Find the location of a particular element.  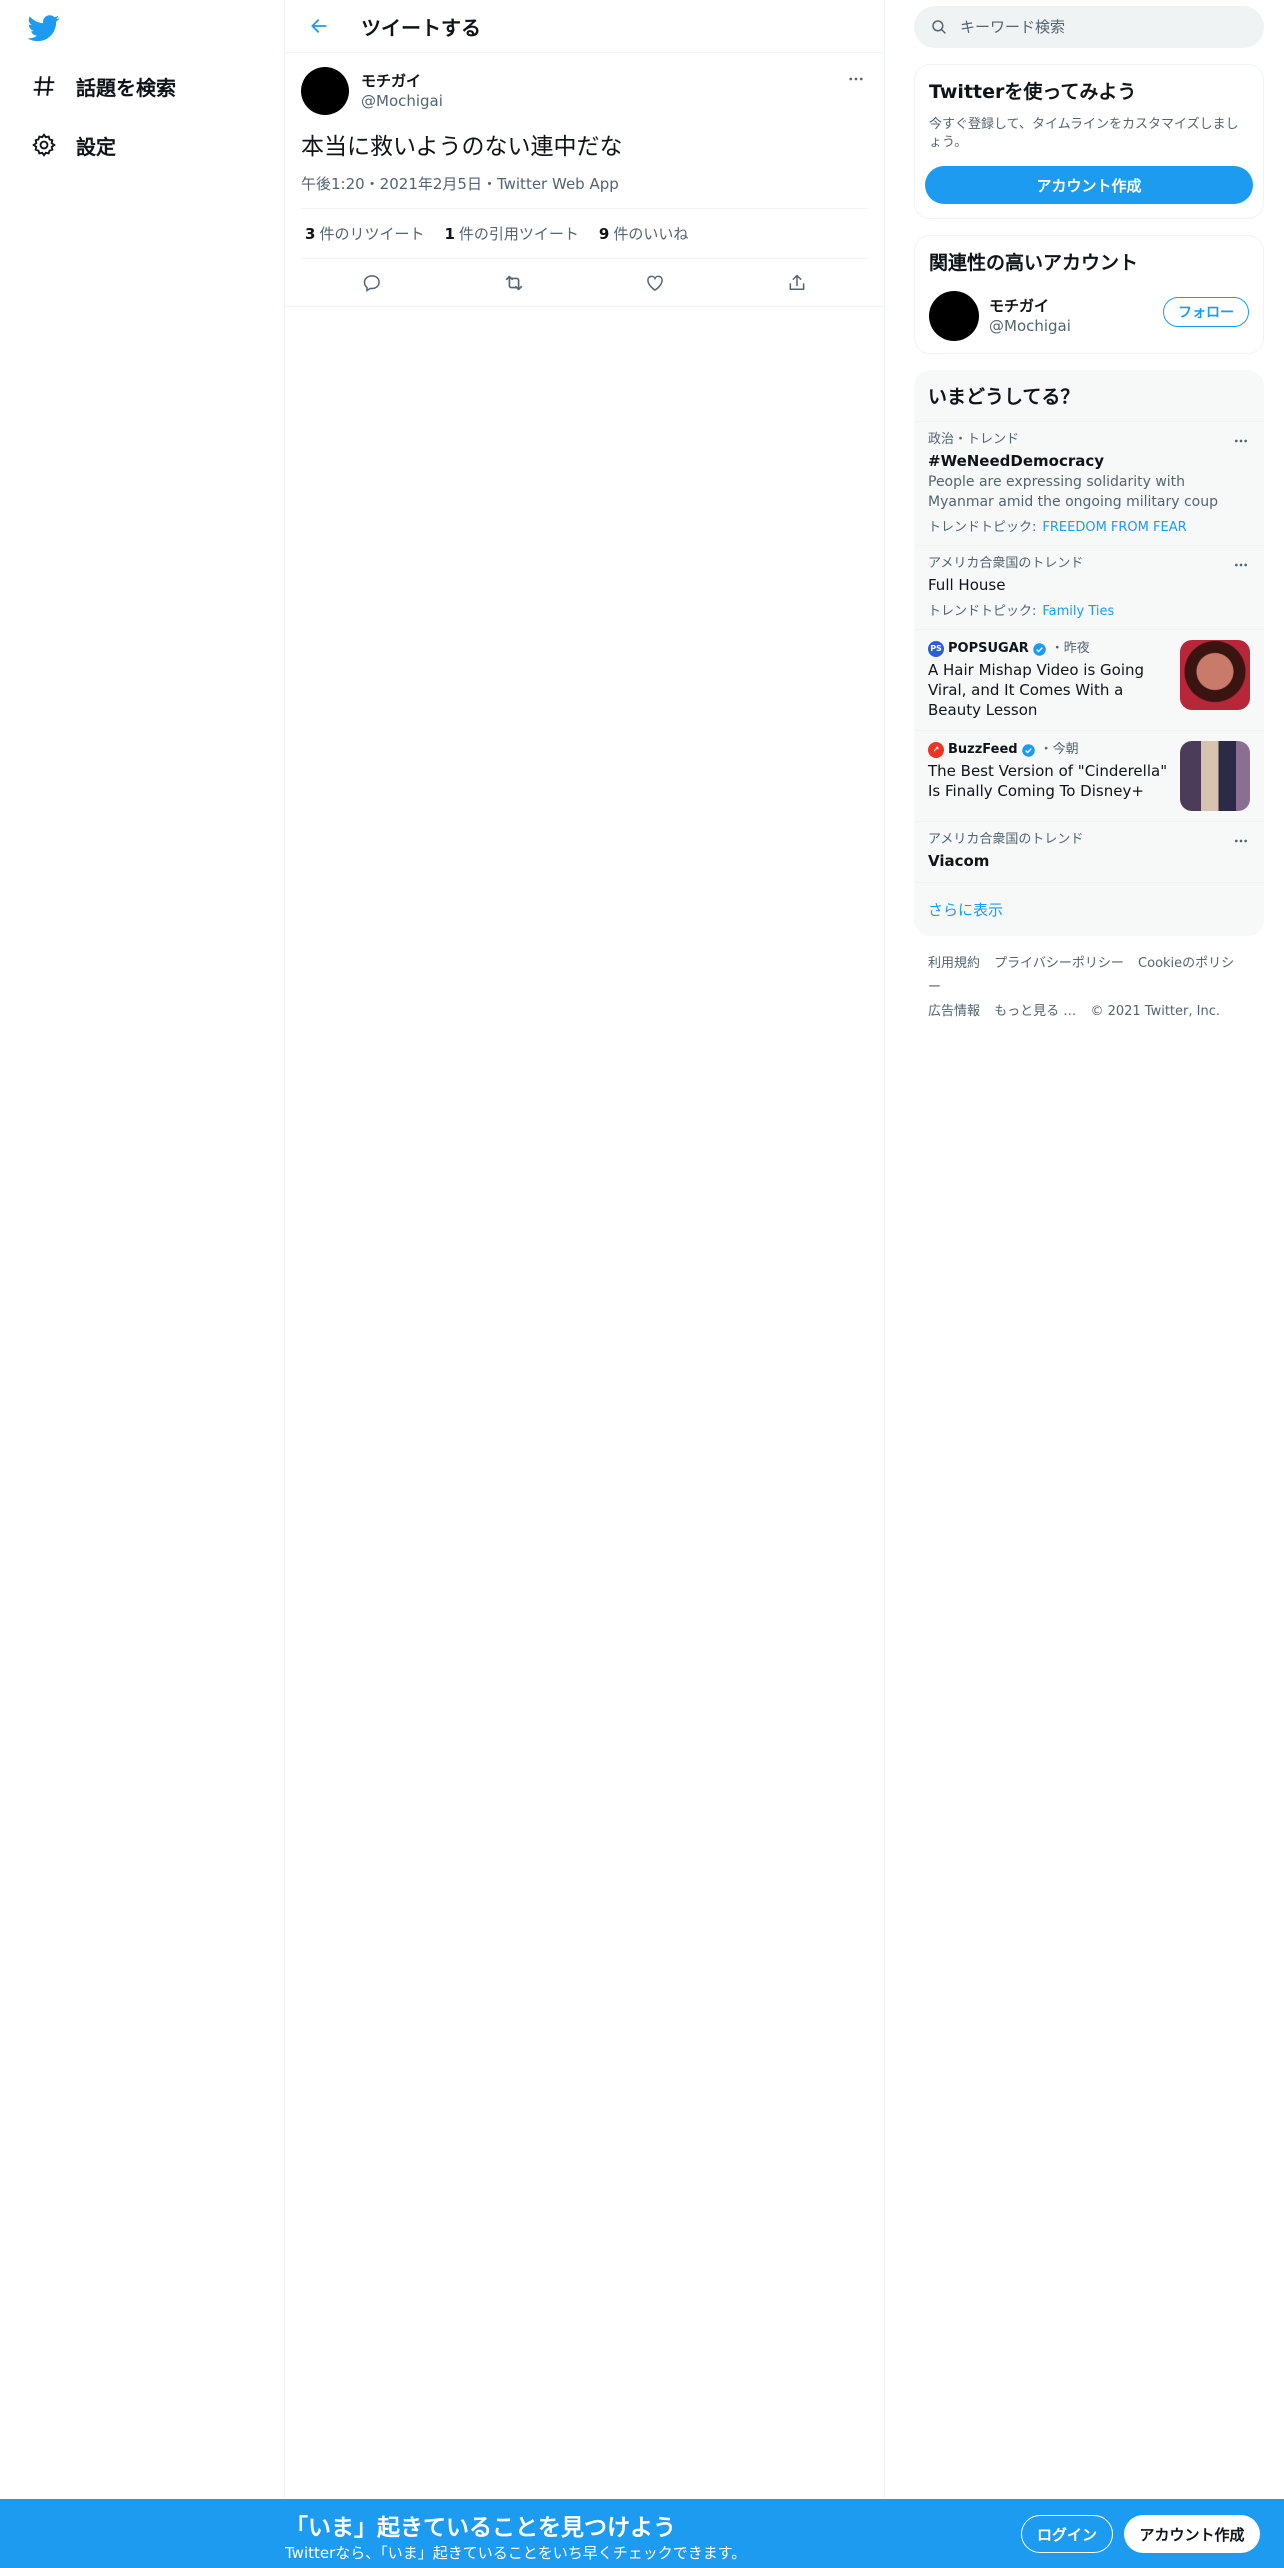

signup-button: アカウント作成 is located at coordinates (1192, 2534).